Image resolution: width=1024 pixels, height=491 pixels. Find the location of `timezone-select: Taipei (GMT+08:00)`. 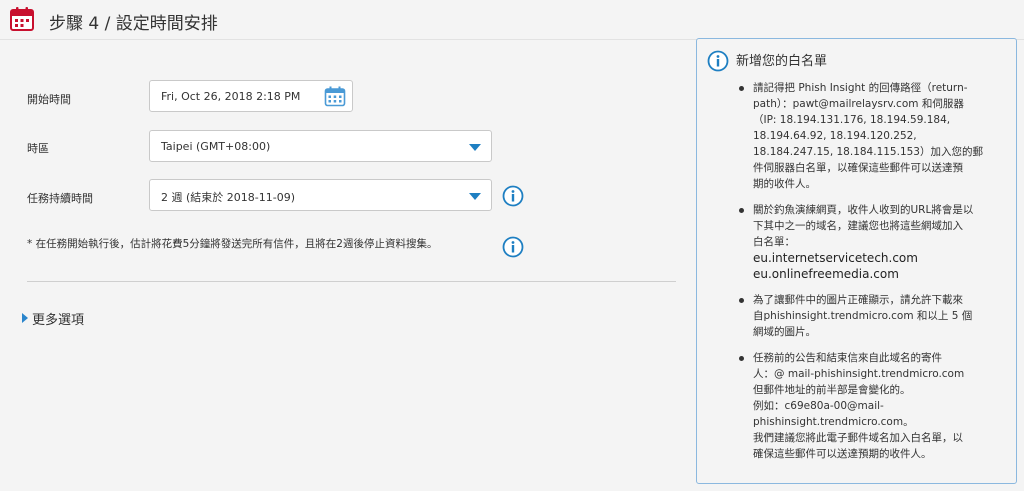

timezone-select: Taipei (GMT+08:00) is located at coordinates (320, 146).